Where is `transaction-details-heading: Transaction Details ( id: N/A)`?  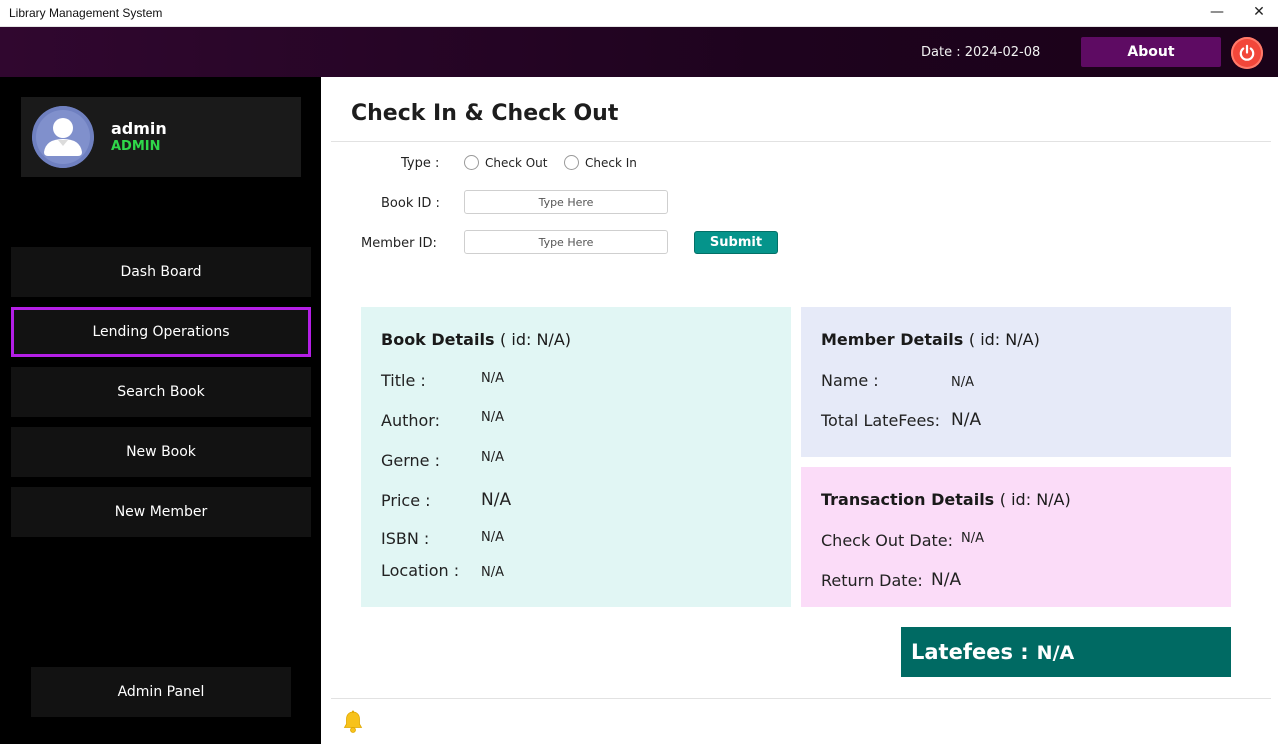
transaction-details-heading: Transaction Details ( id: N/A) is located at coordinates (946, 499).